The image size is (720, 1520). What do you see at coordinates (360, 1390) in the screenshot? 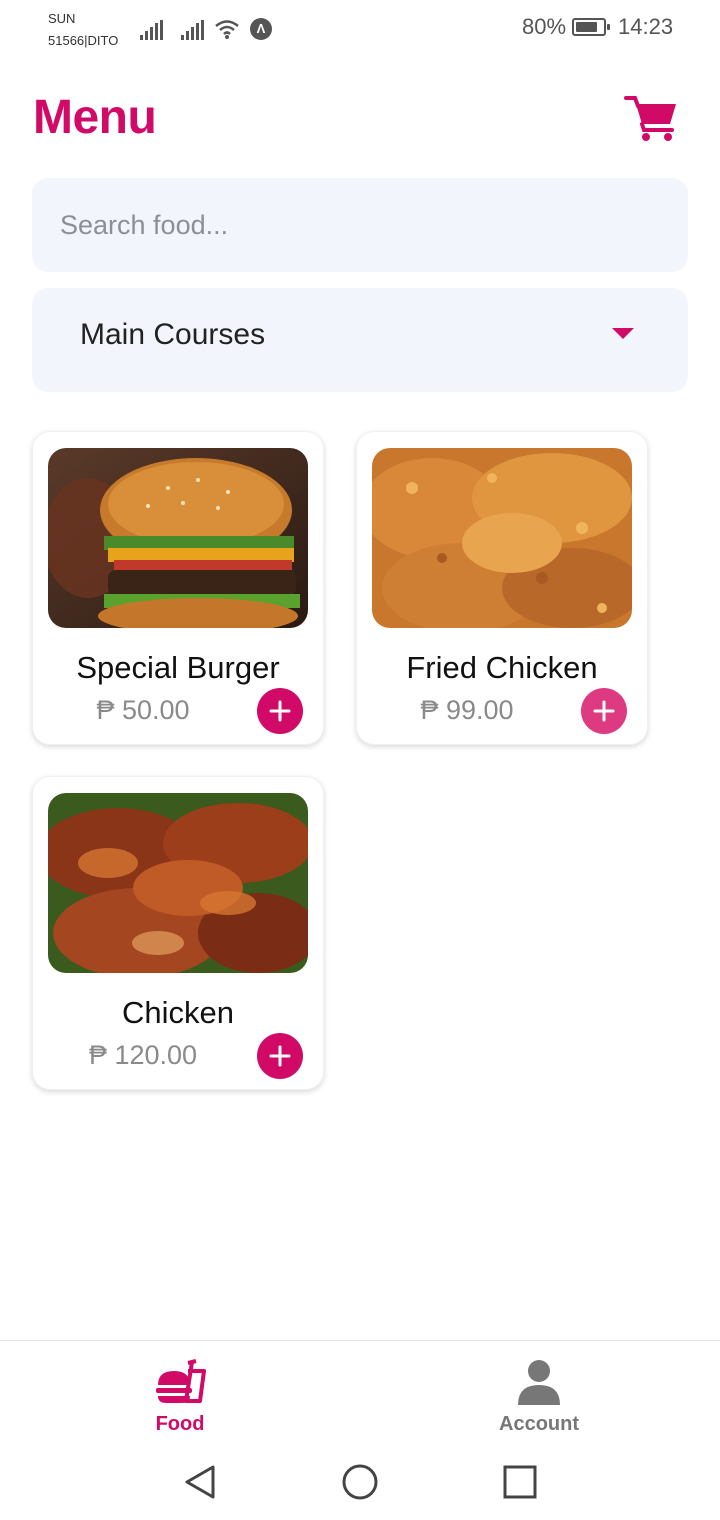
I see `bottom-navigation: Food Account` at bounding box center [360, 1390].